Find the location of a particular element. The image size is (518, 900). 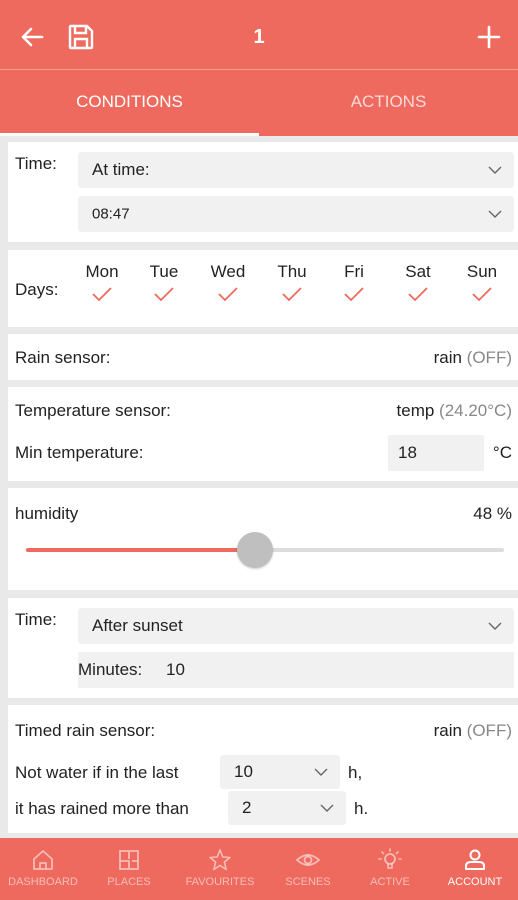

rain-sensor-label: Rain sensor: is located at coordinates (63, 357).